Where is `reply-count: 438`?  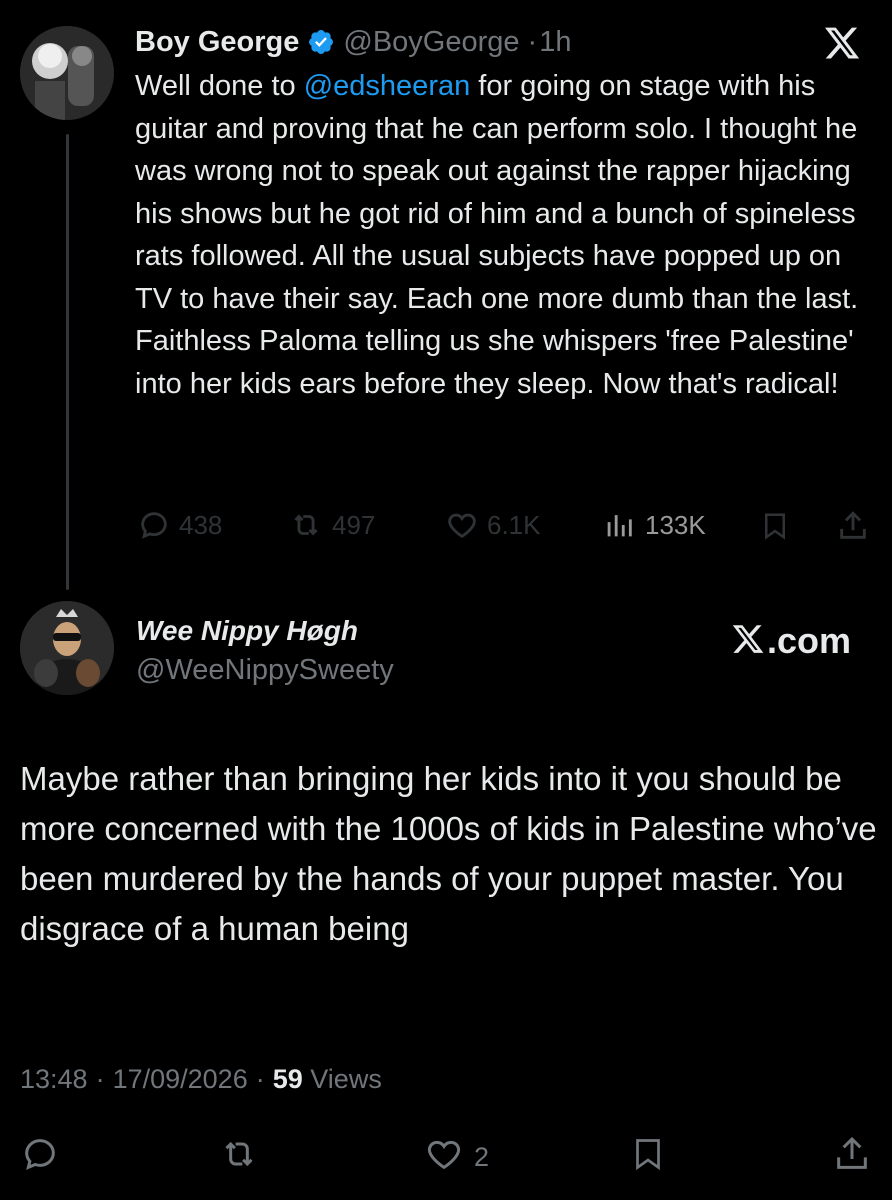
reply-count: 438 is located at coordinates (201, 524).